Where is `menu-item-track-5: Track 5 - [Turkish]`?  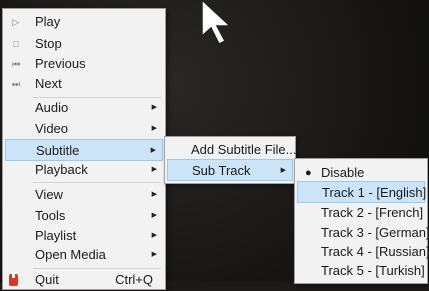 menu-item-track-5: Track 5 - [Turkish] is located at coordinates (361, 271).